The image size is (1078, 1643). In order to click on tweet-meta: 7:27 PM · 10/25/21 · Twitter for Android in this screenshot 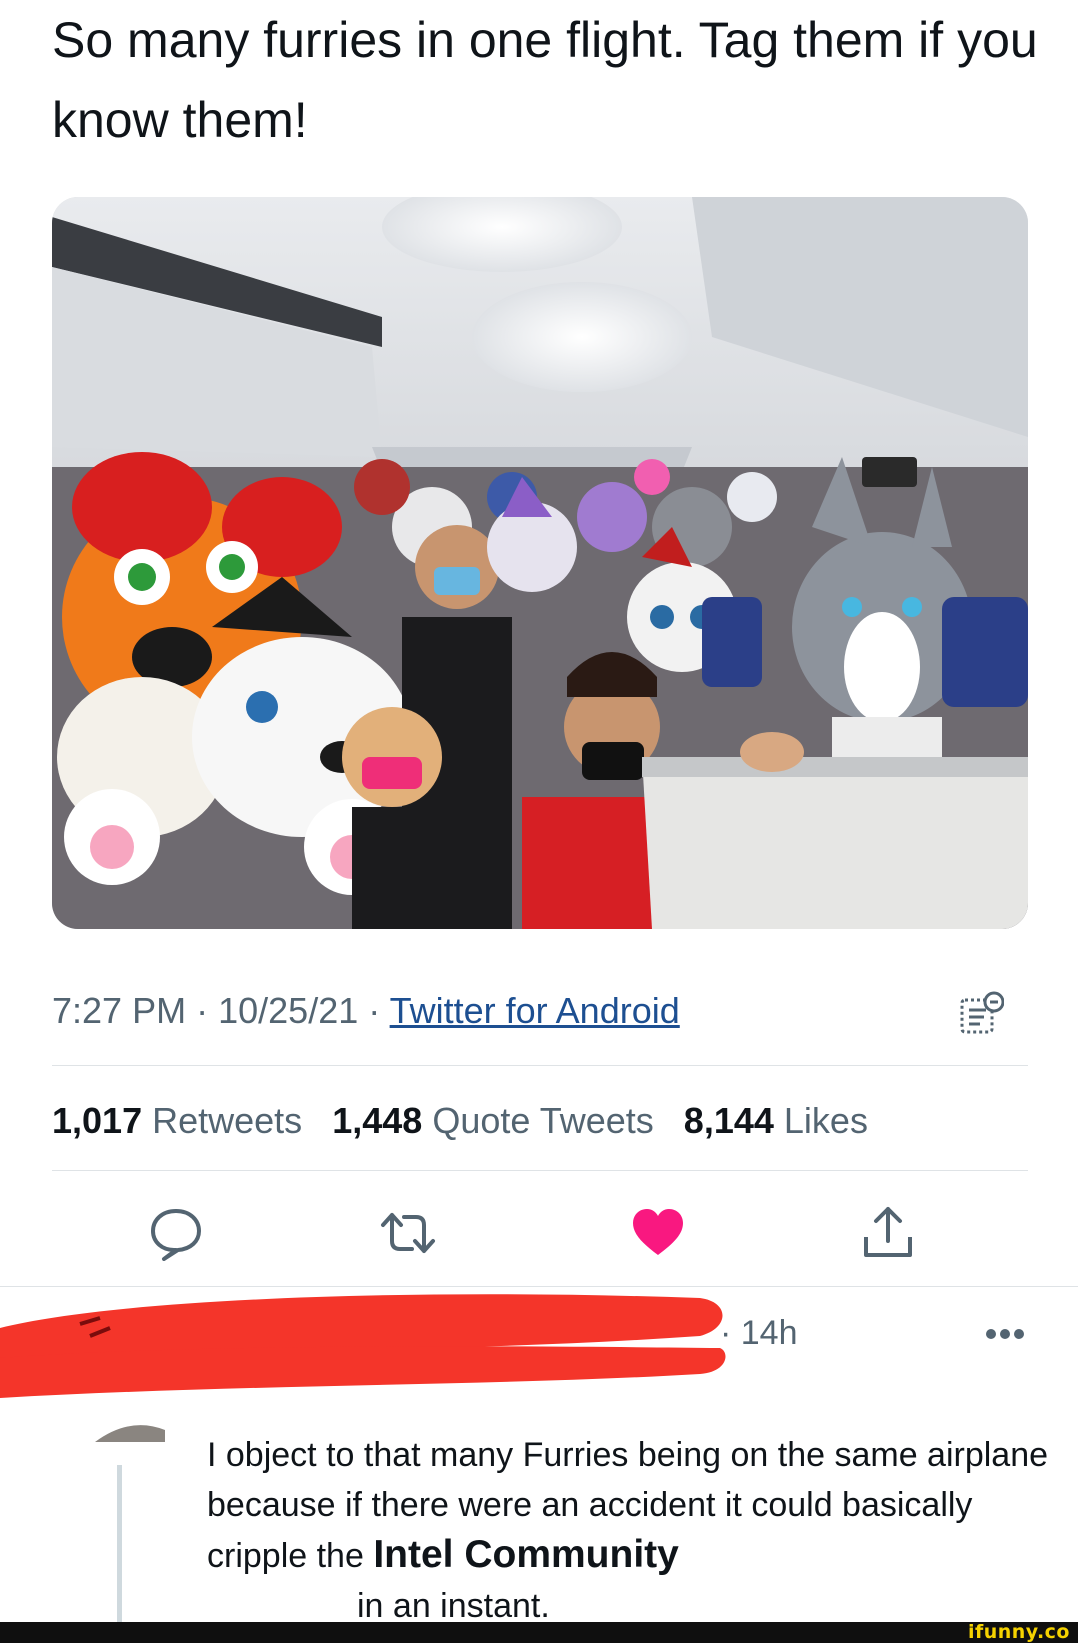, I will do `click(366, 1011)`.